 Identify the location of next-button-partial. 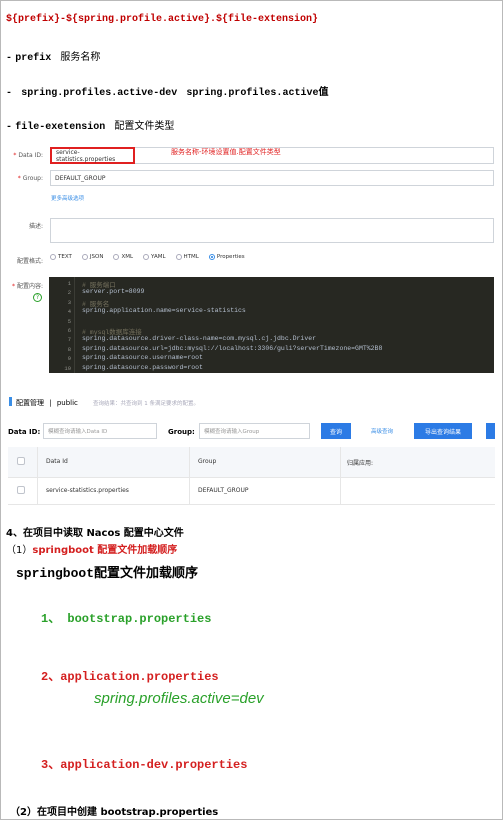
(490, 431).